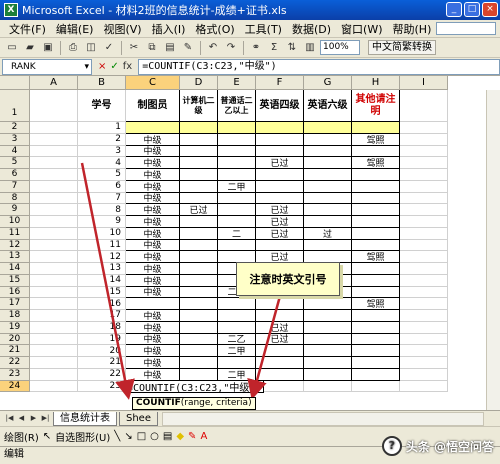  What do you see at coordinates (45, 418) in the screenshot?
I see `last-sheet-icon: ▶|` at bounding box center [45, 418].